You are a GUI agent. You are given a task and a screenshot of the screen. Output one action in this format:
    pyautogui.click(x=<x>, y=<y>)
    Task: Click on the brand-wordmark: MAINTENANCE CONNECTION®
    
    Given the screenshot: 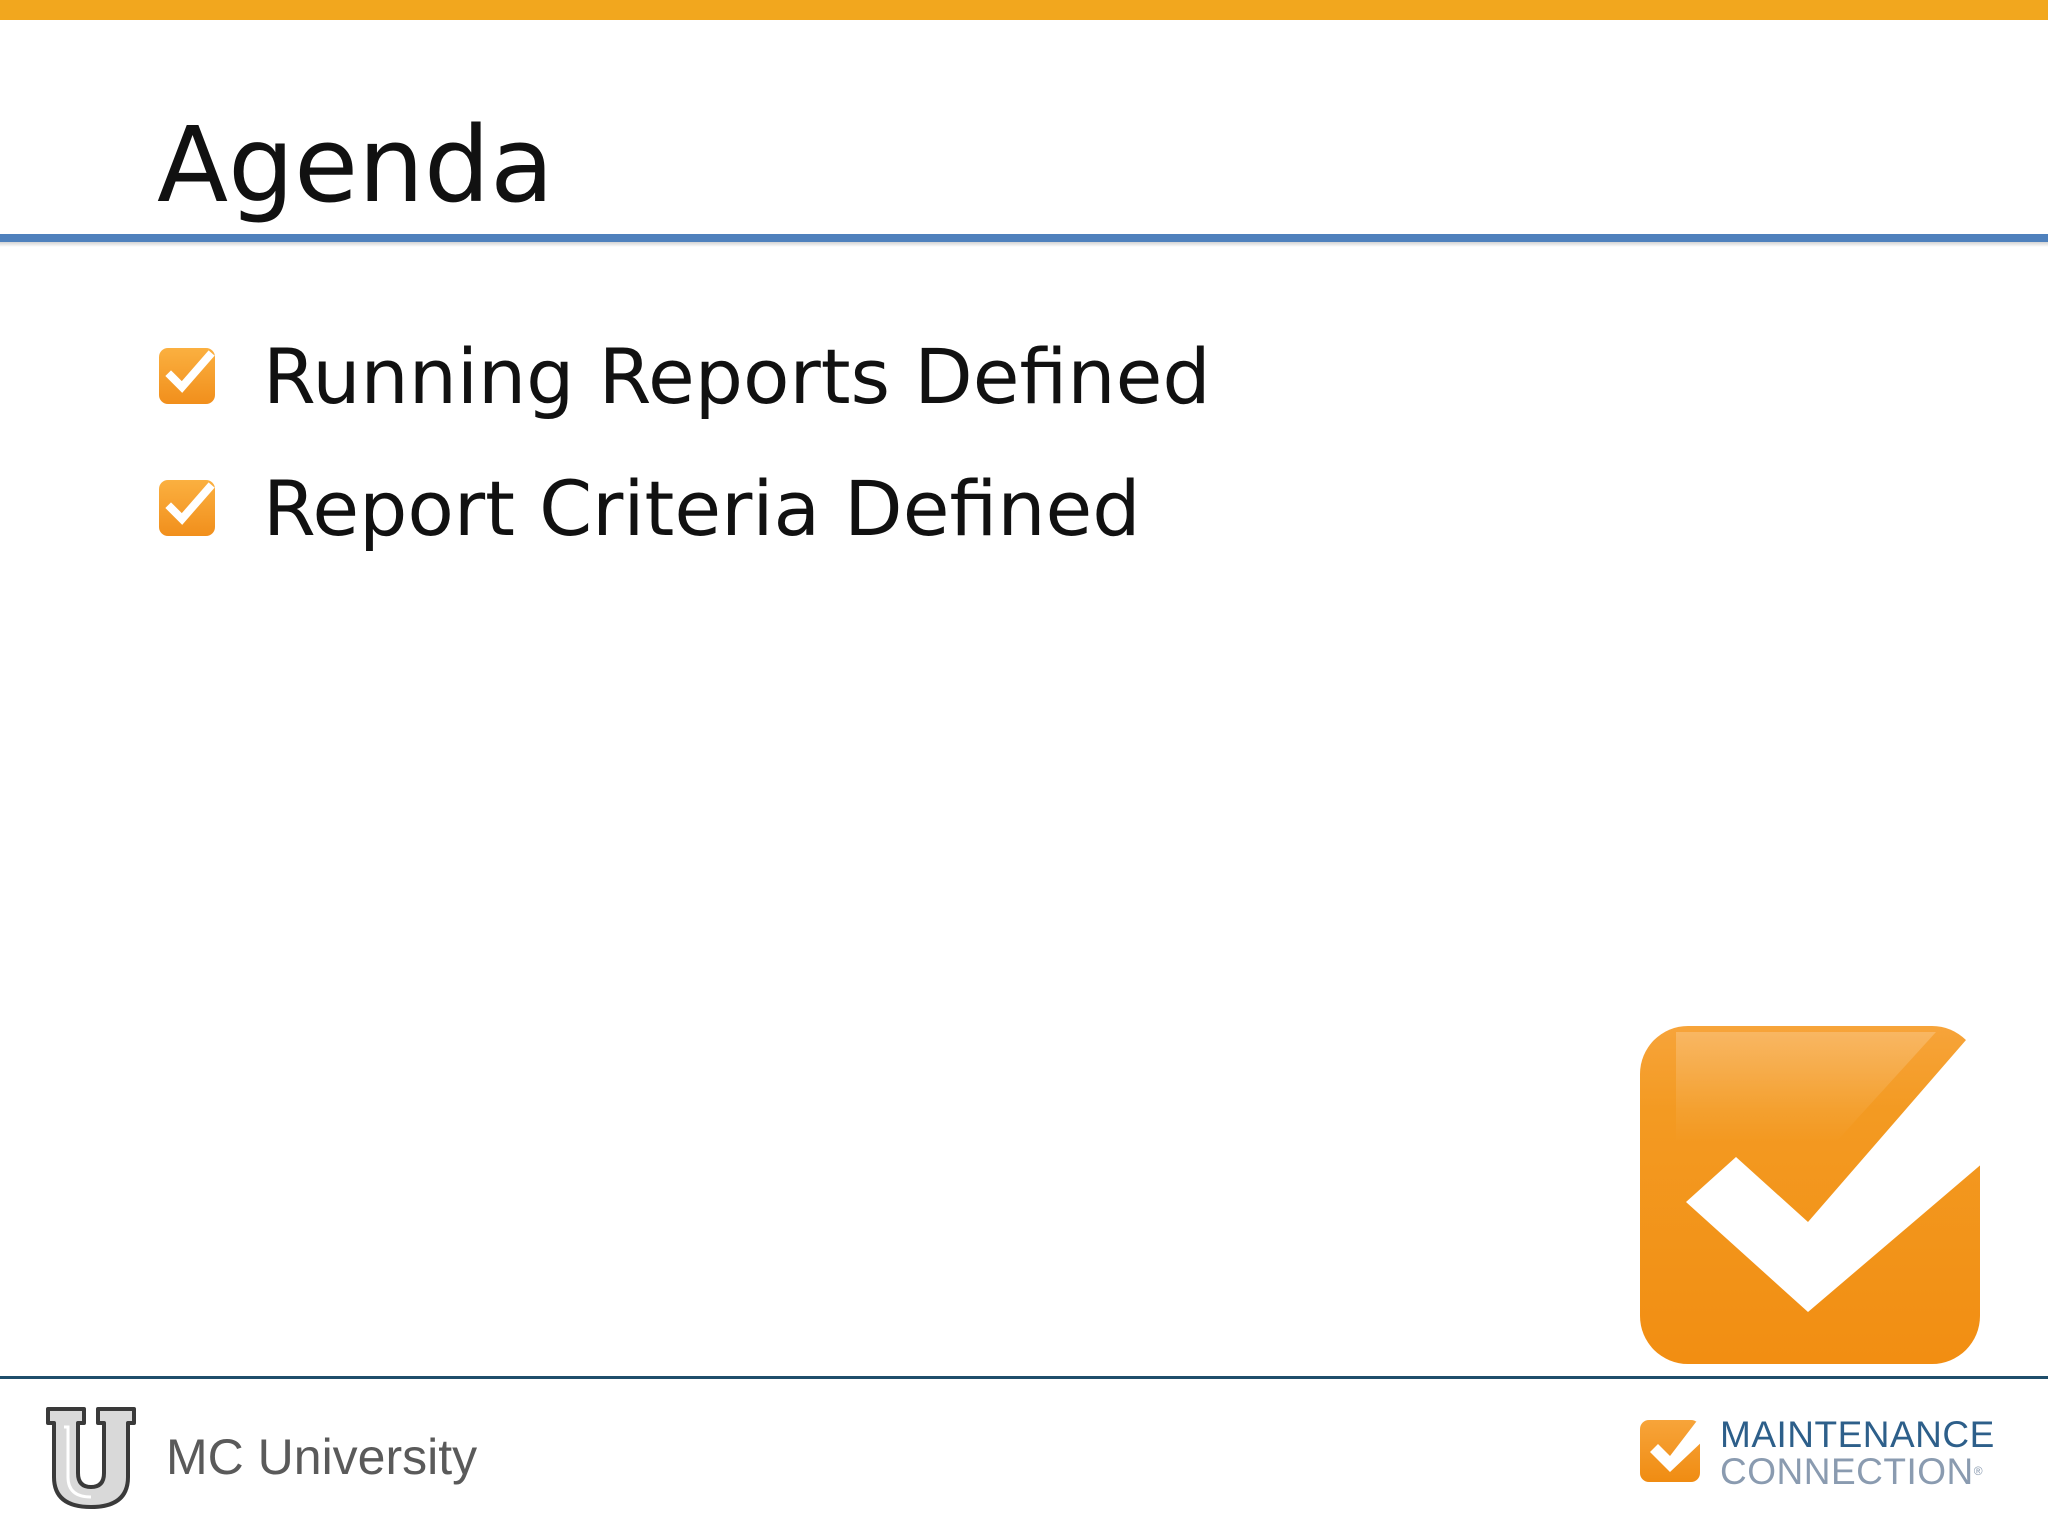 What is the action you would take?
    pyautogui.click(x=1857, y=1453)
    